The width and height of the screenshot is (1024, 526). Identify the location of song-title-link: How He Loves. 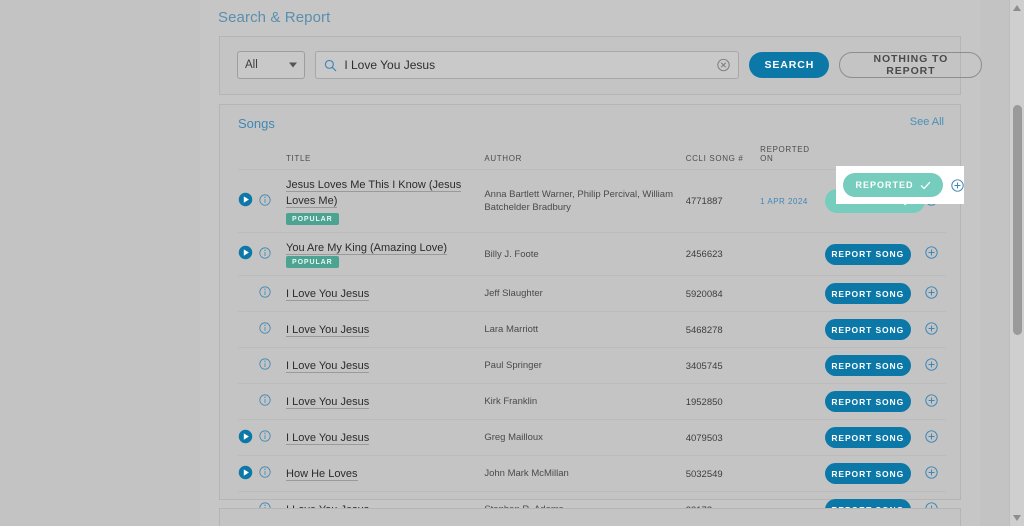
(322, 474).